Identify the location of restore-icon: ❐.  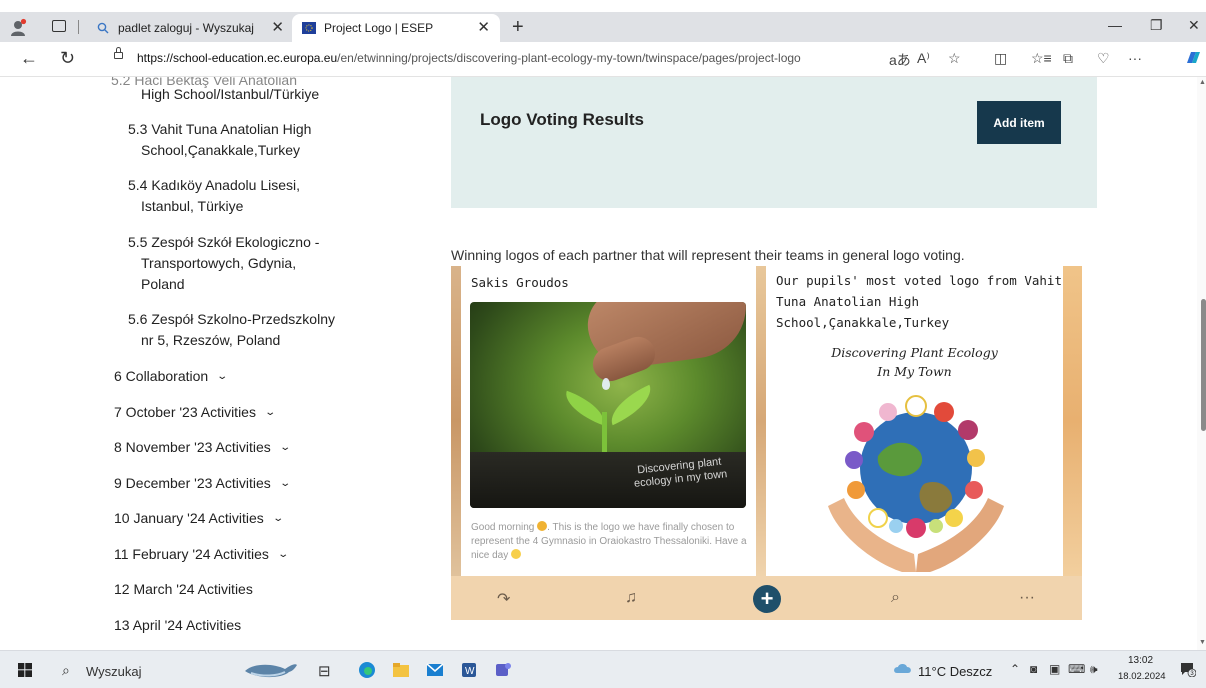
(1156, 25).